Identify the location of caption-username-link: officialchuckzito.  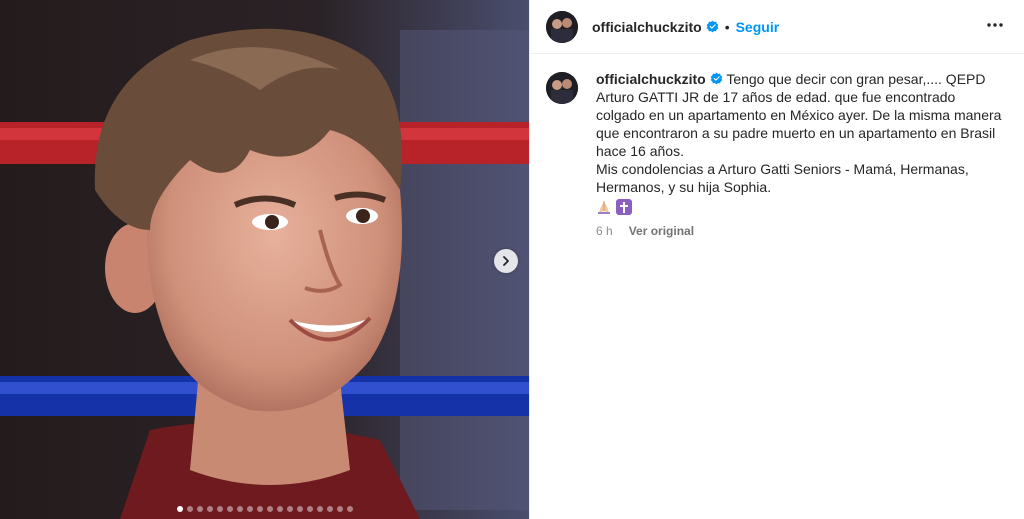
(651, 79).